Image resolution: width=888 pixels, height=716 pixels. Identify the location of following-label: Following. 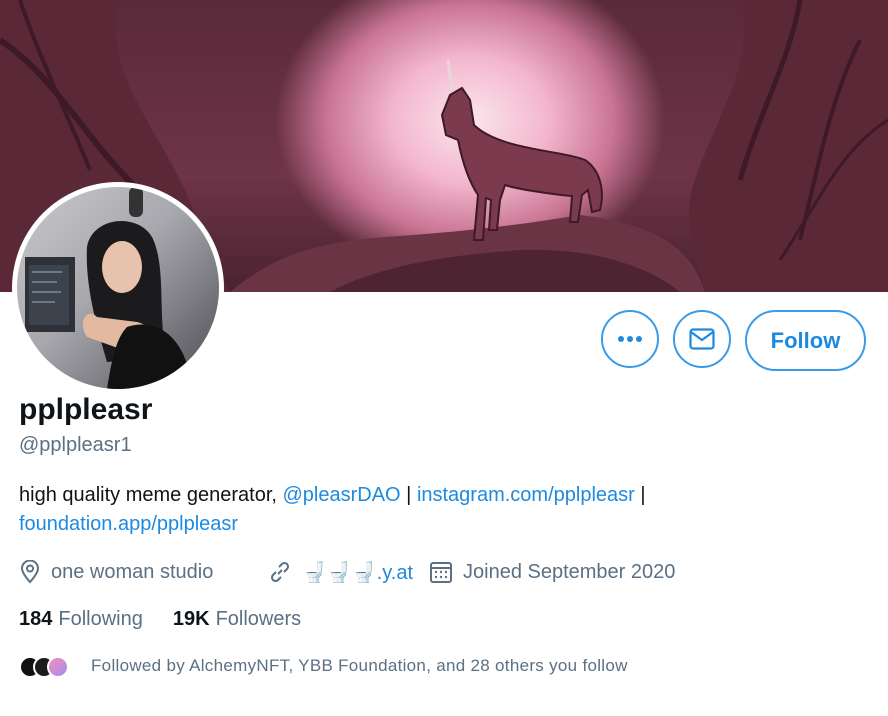
(100, 619).